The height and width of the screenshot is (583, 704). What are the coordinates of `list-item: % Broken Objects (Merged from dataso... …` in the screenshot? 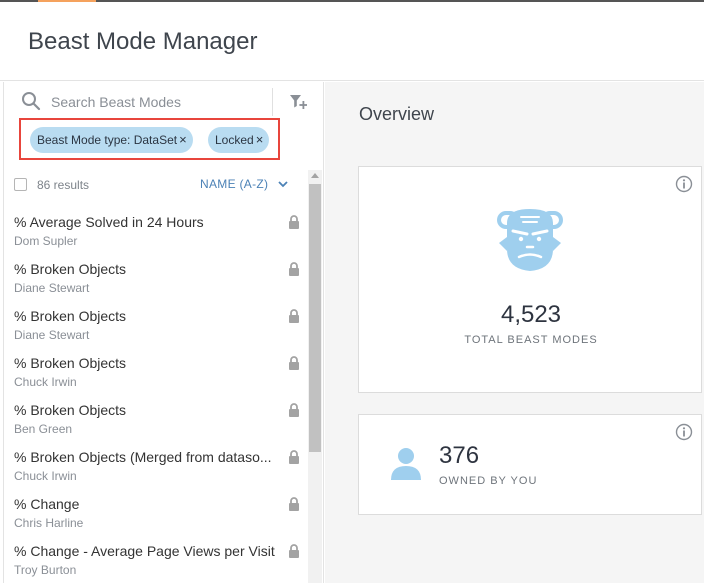 It's located at (155, 461).